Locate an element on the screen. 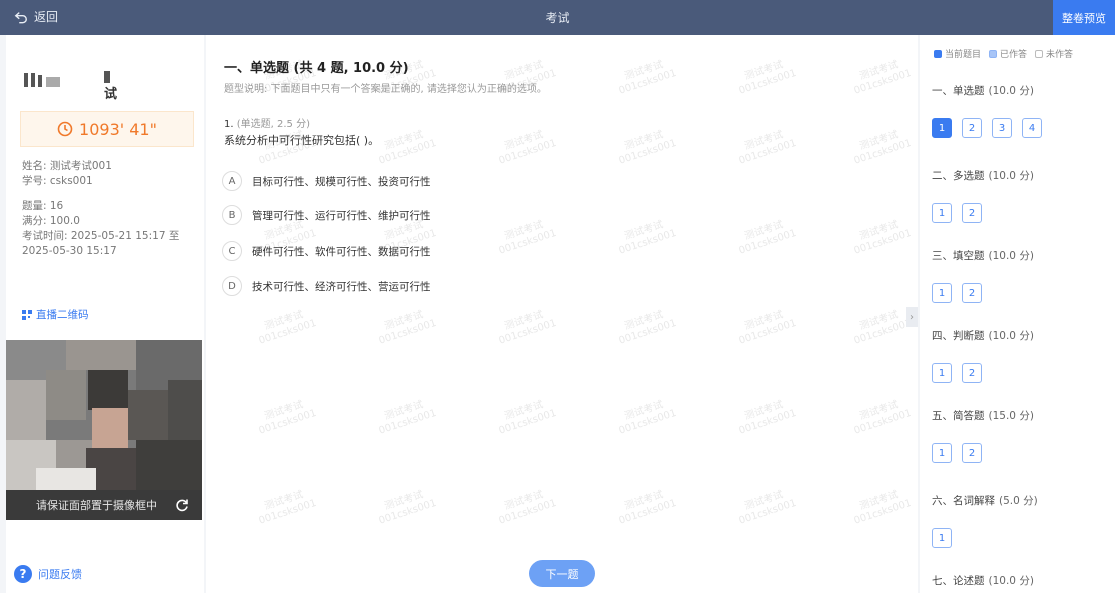 The width and height of the screenshot is (1115, 593). legend-label: 未作答 is located at coordinates (1060, 55).